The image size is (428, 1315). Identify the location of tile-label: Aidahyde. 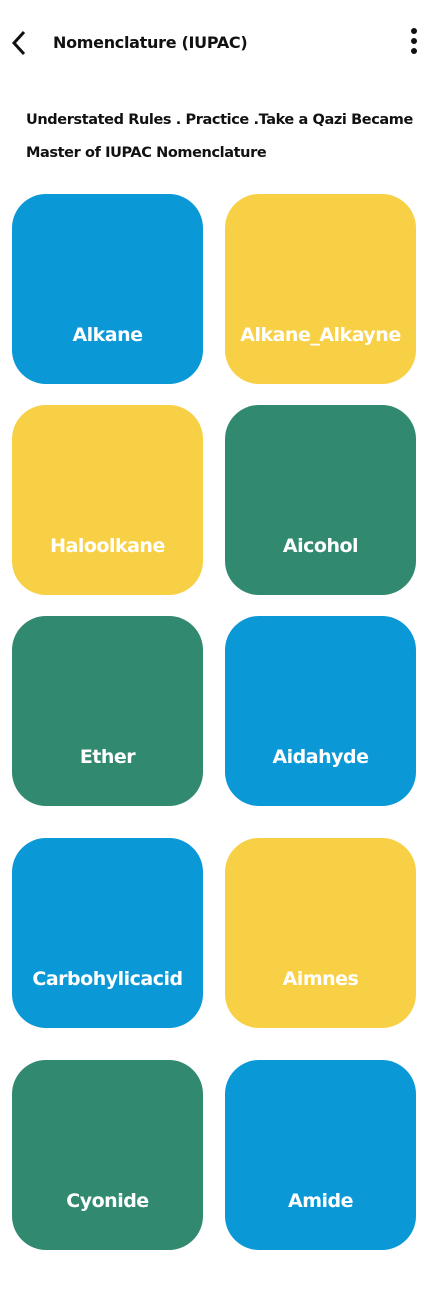
(320, 757).